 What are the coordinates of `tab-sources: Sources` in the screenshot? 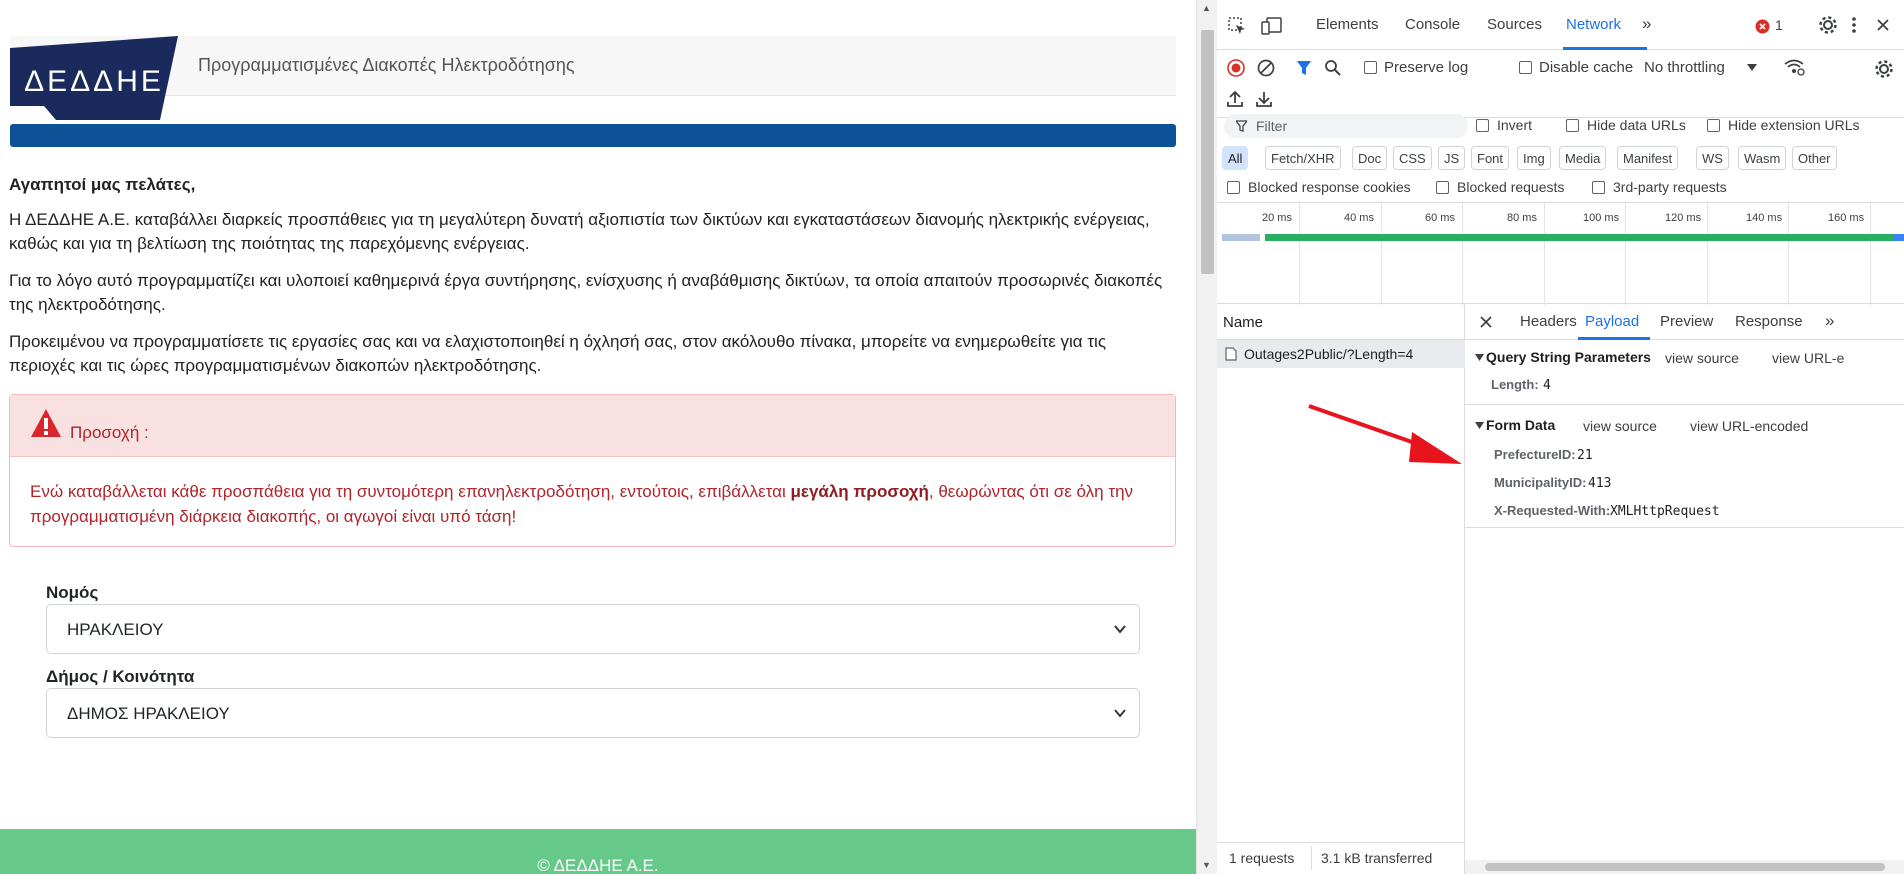 It's located at (1514, 24).